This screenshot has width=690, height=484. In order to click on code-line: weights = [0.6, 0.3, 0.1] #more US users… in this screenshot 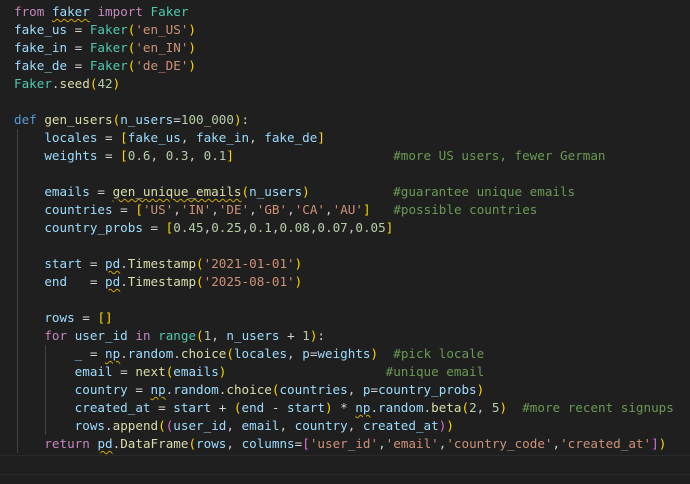, I will do `click(352, 156)`.